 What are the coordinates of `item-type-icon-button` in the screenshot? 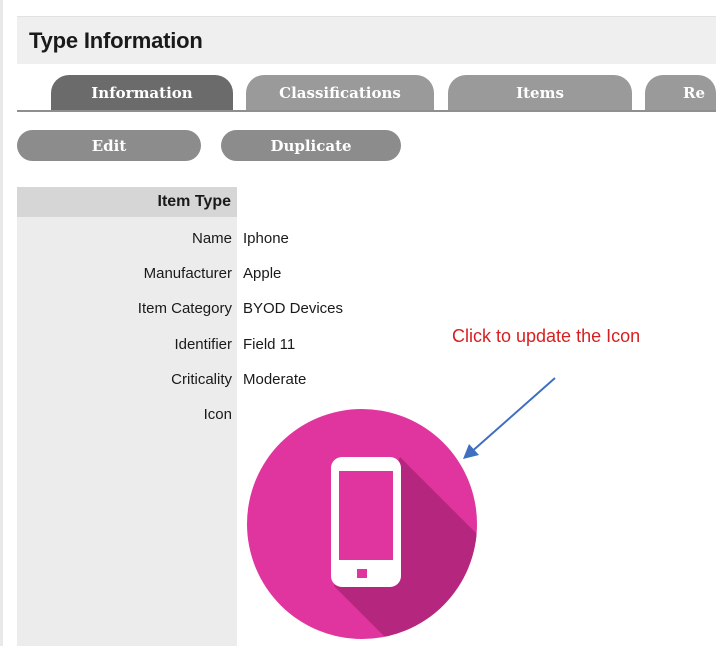 It's located at (362, 524).